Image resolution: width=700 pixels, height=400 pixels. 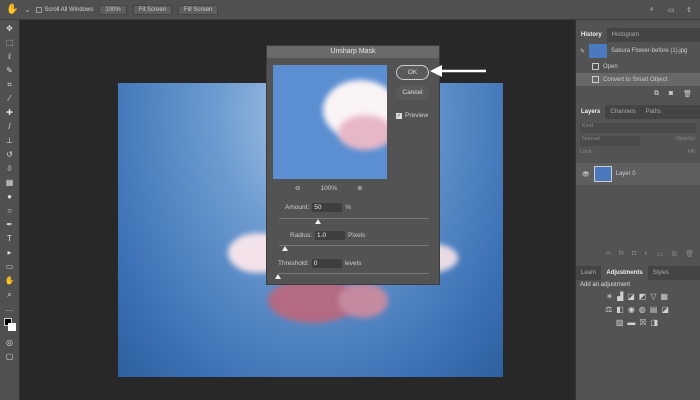 What do you see at coordinates (10, 211) in the screenshot?
I see `dodge-tool-icon: ○` at bounding box center [10, 211].